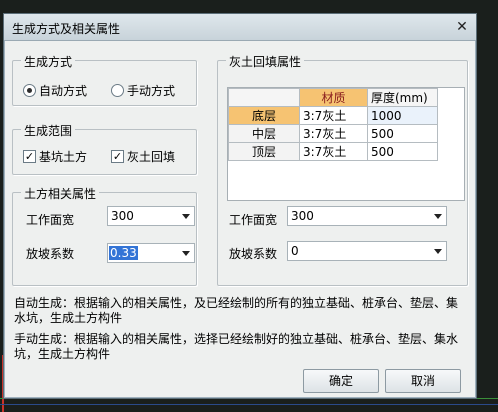  What do you see at coordinates (264, 133) in the screenshot?
I see `row-layer: 中层` at bounding box center [264, 133].